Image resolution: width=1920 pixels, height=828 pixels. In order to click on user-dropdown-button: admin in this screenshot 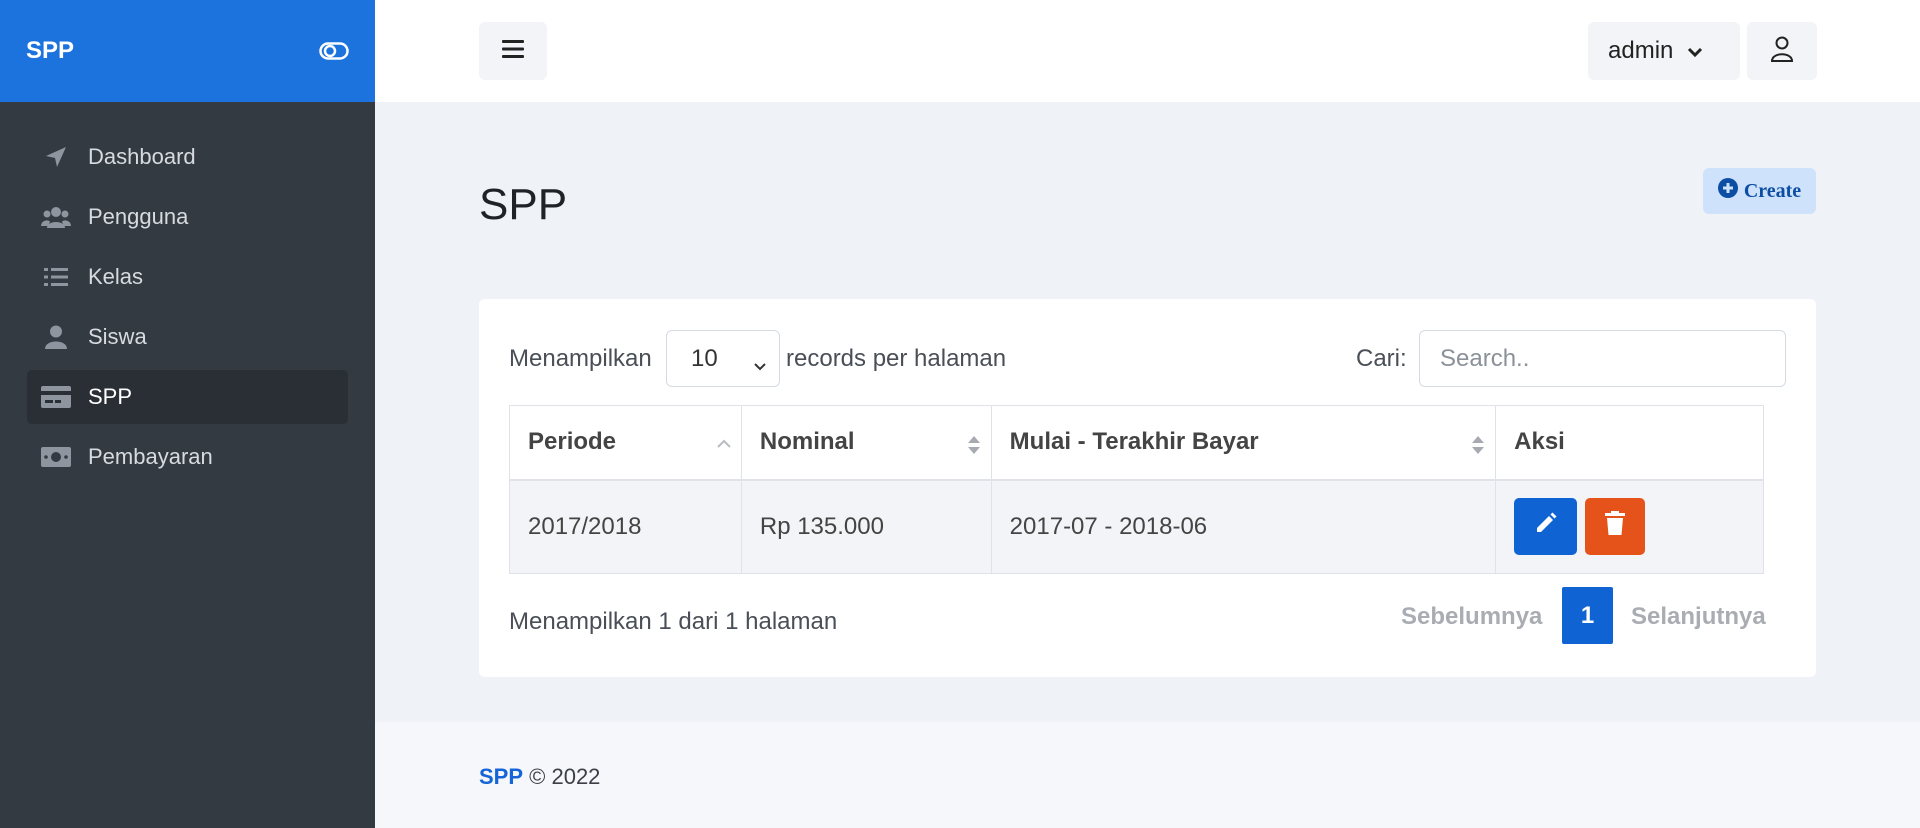, I will do `click(1664, 51)`.